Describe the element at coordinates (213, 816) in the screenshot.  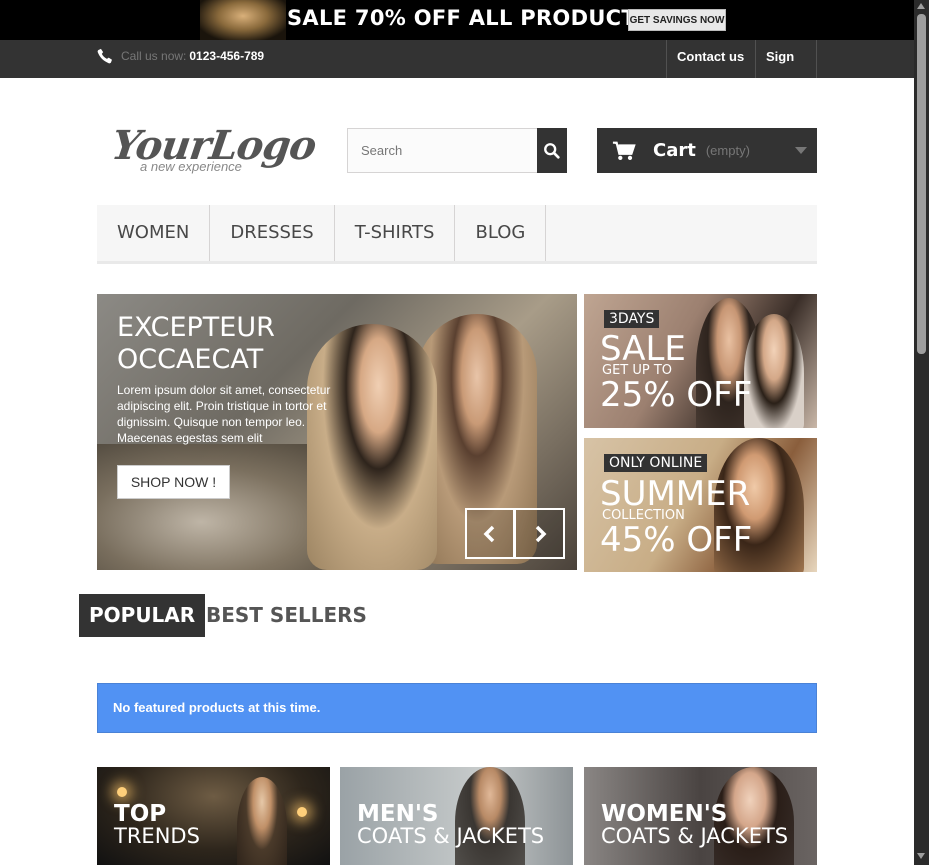
I see `category-top-trends: TOP TRENDS` at that location.